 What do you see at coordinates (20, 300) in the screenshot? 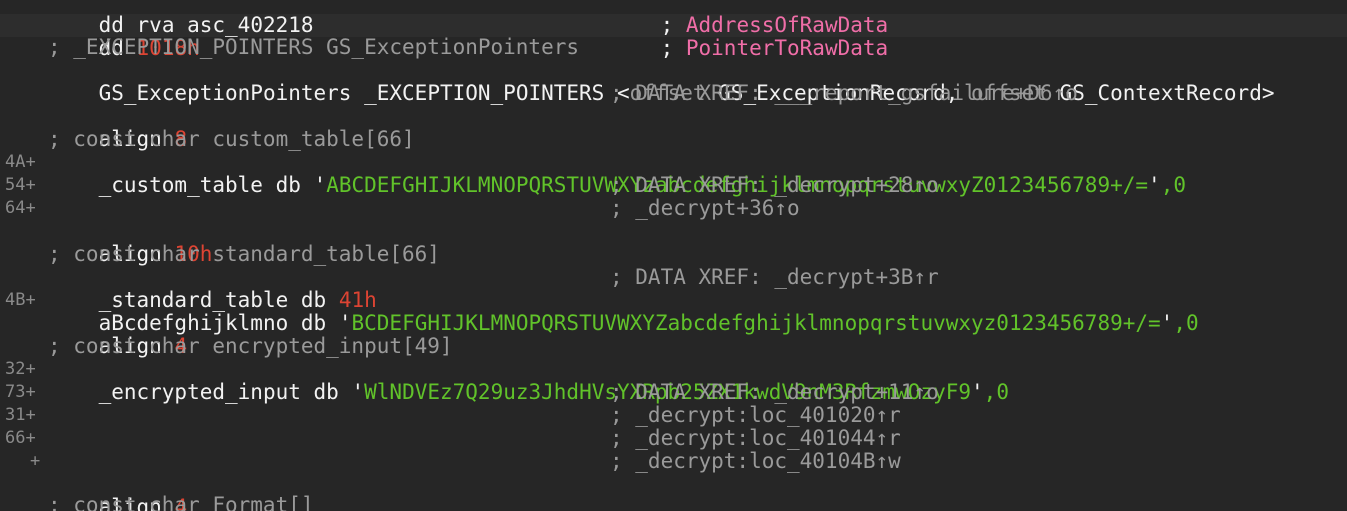
I see `line-prefix: 4B+` at bounding box center [20, 300].